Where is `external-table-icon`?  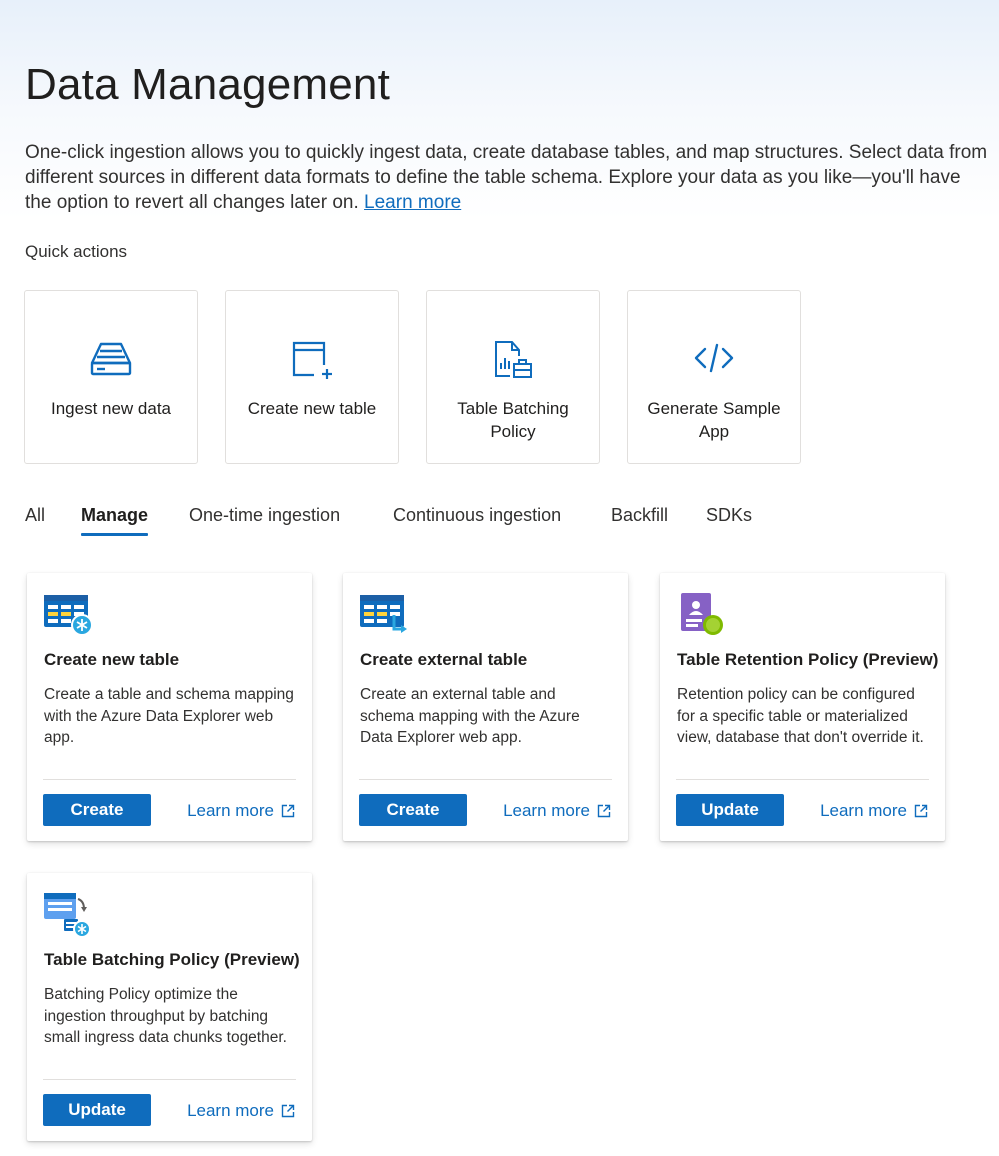 external-table-icon is located at coordinates (383, 614).